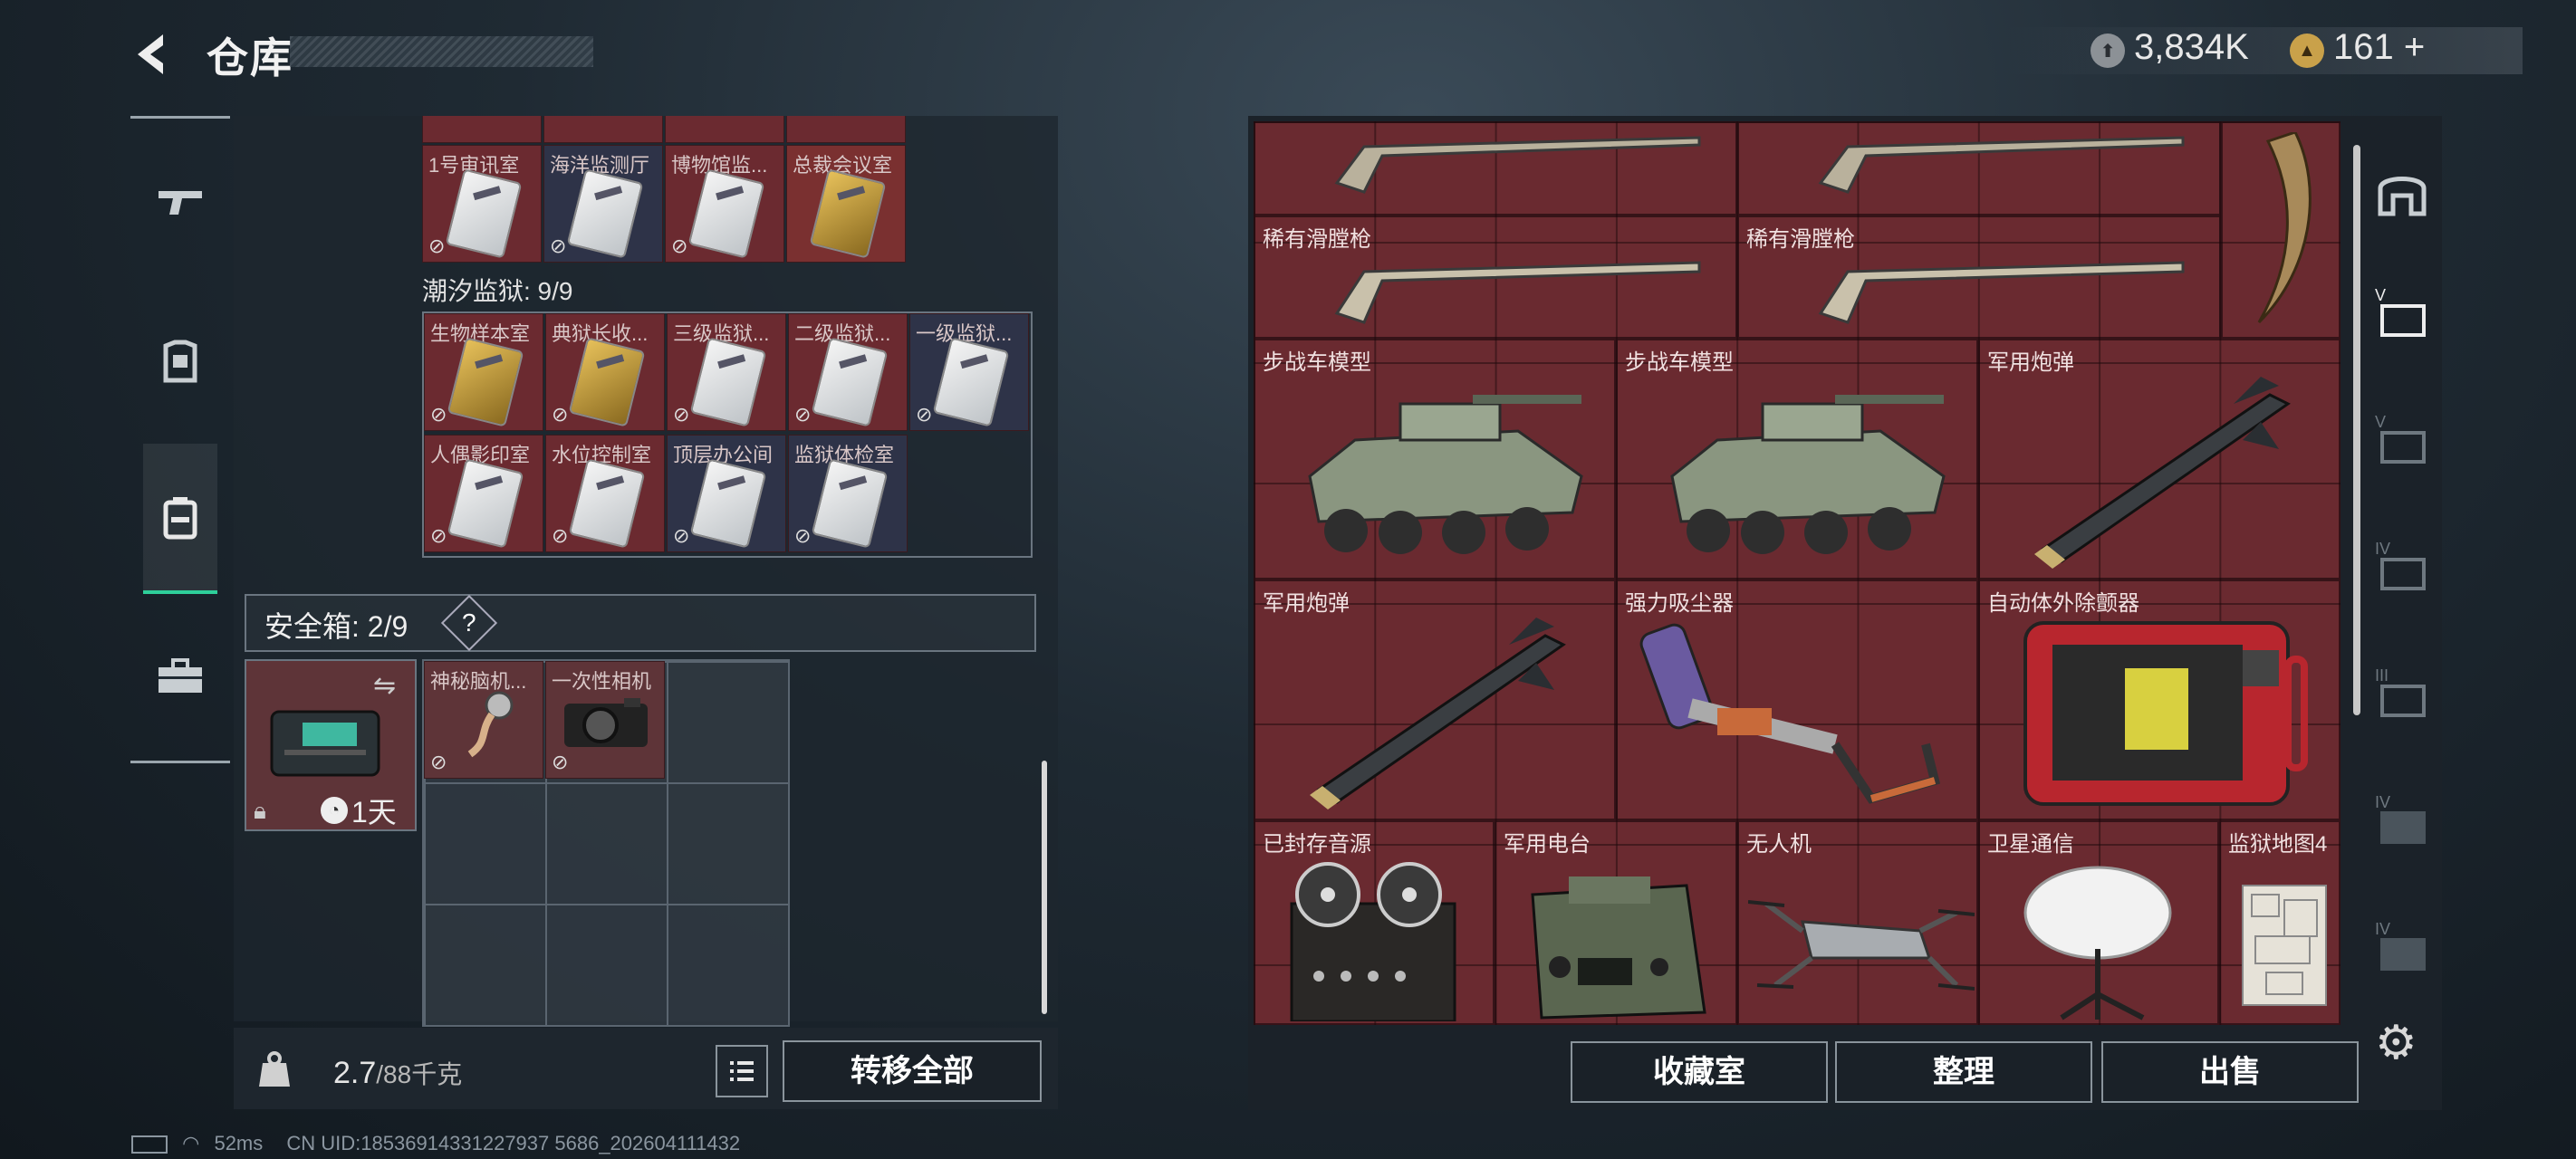  What do you see at coordinates (490, 724) in the screenshot?
I see `brain-device-icon` at bounding box center [490, 724].